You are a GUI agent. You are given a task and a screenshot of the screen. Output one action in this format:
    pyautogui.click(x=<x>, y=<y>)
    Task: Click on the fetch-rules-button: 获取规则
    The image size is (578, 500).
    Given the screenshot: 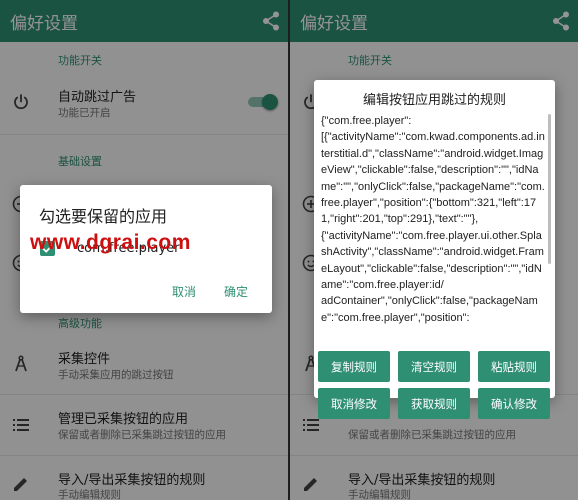 What is the action you would take?
    pyautogui.click(x=434, y=403)
    